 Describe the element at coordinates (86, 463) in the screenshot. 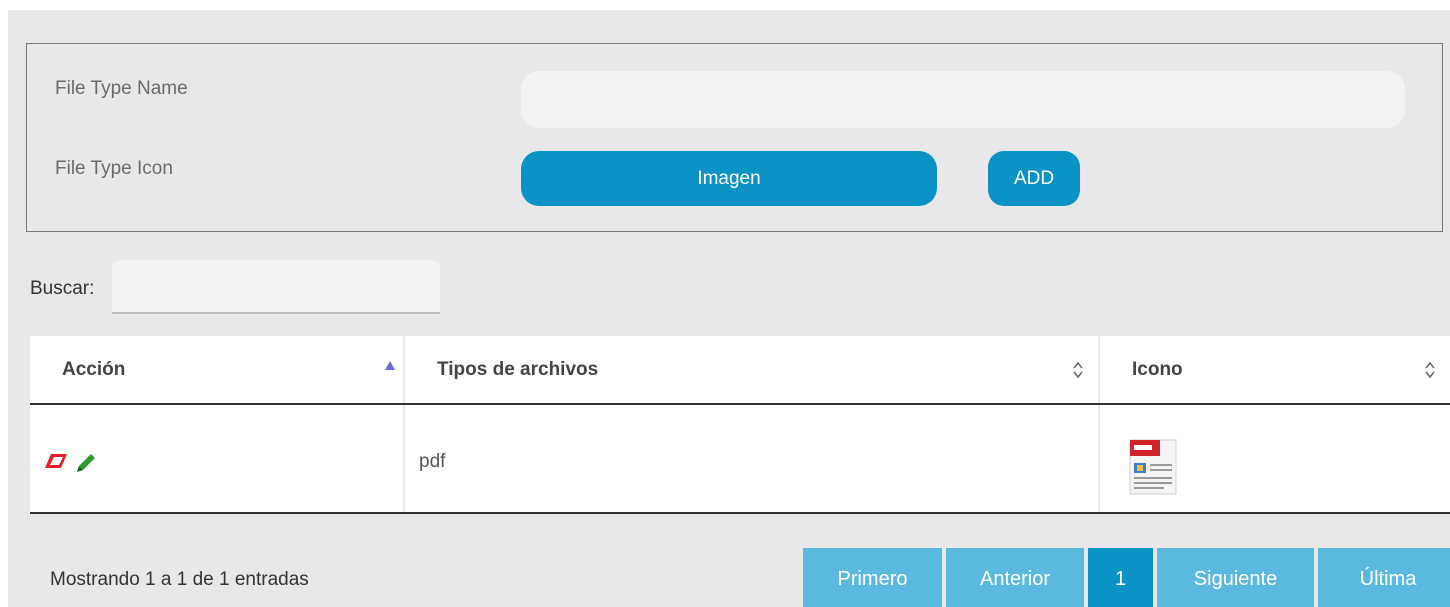

I see `pencil-icon` at that location.